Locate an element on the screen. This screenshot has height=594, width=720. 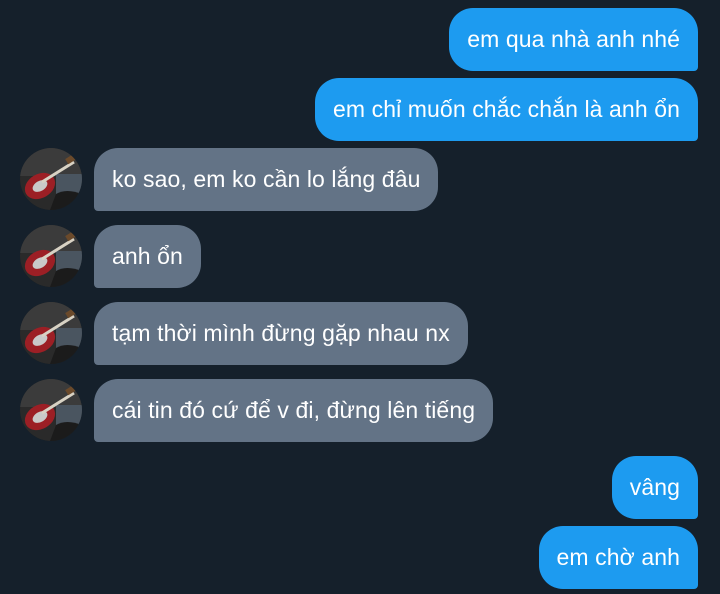
received-message-bubble: anh ổn is located at coordinates (147, 256).